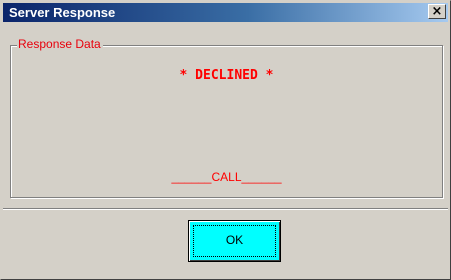  Describe the element at coordinates (226, 75) in the screenshot. I see `response-status: * DECLINED *` at that location.